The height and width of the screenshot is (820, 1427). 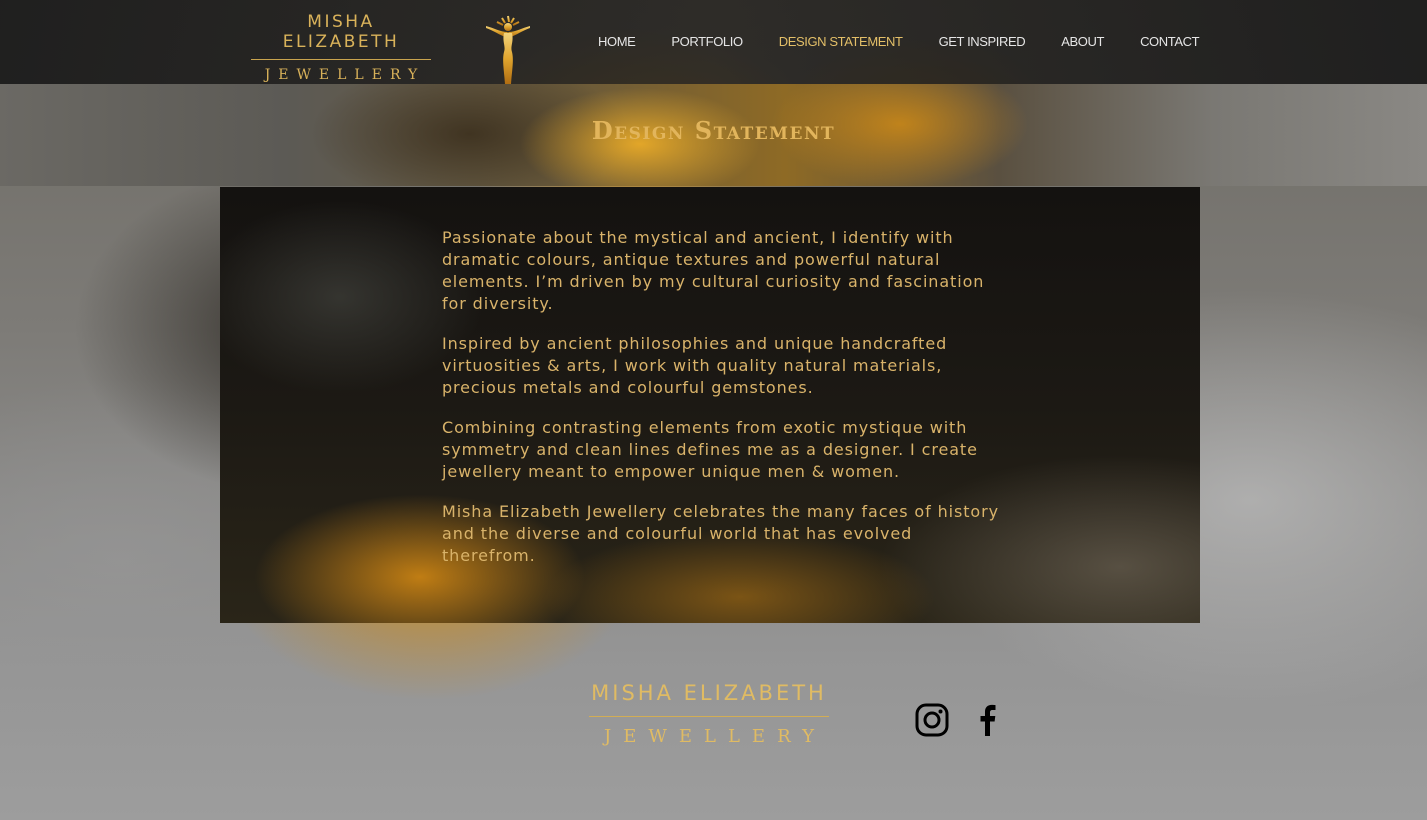 I want to click on nav-item-home: HOME, so click(x=616, y=41).